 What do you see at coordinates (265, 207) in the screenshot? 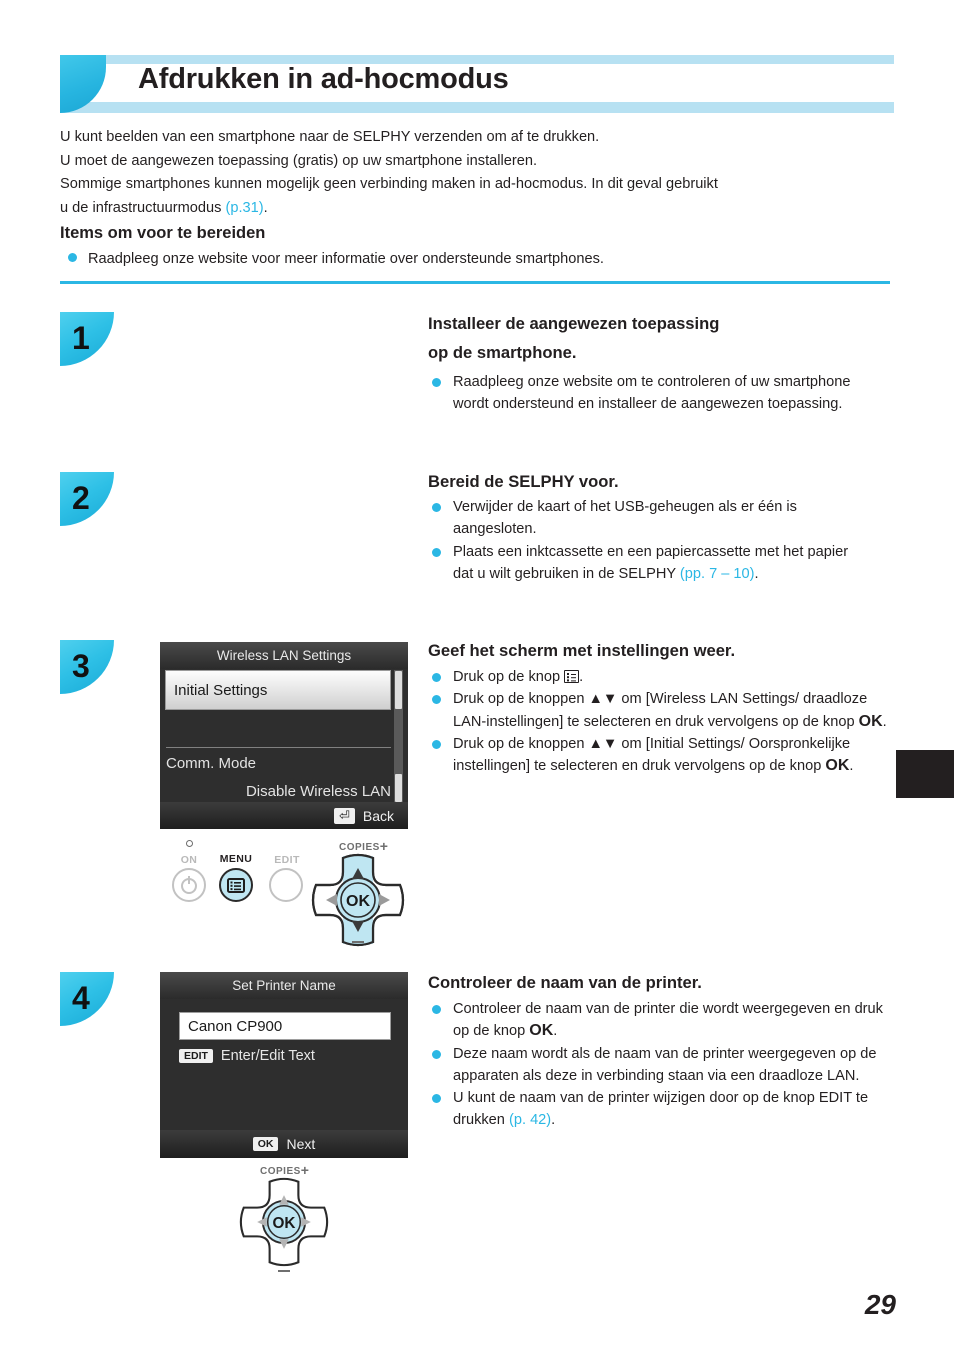
I see `intro-line-4-period: .` at bounding box center [265, 207].